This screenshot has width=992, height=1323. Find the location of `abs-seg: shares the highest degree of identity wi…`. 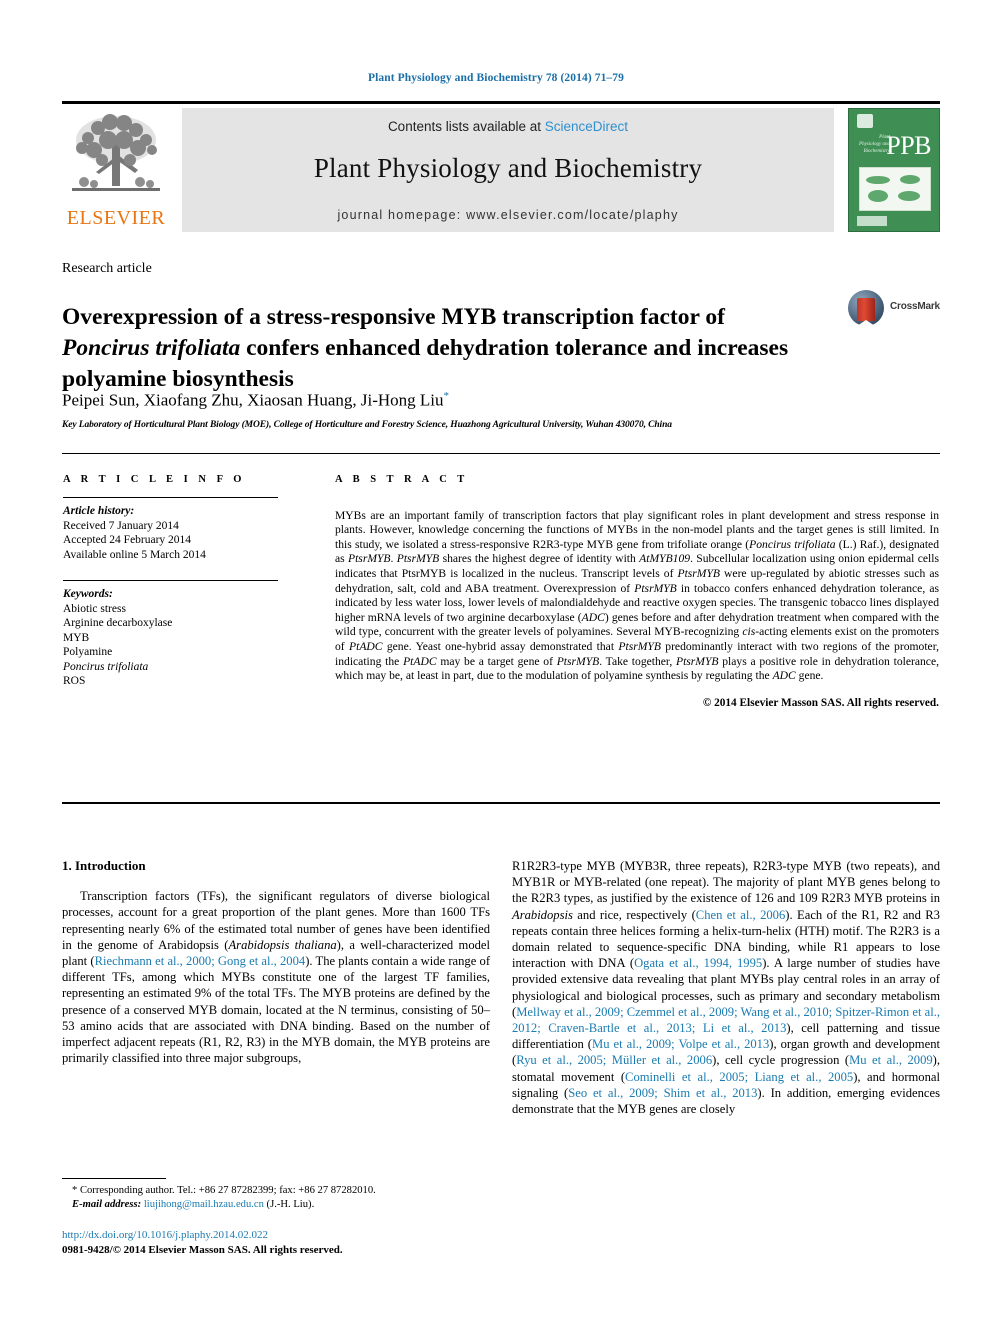

abs-seg: shares the highest degree of identity wi… is located at coordinates (539, 559).